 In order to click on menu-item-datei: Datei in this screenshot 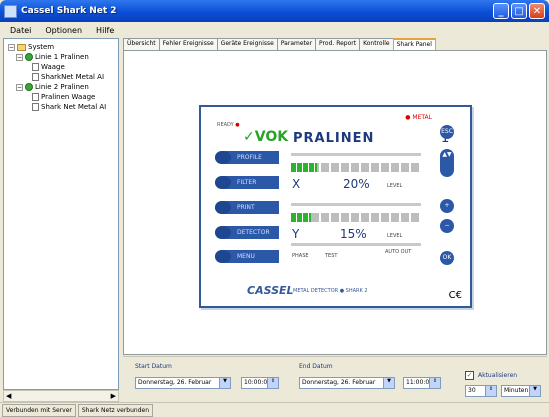, I will do `click(20, 30)`.